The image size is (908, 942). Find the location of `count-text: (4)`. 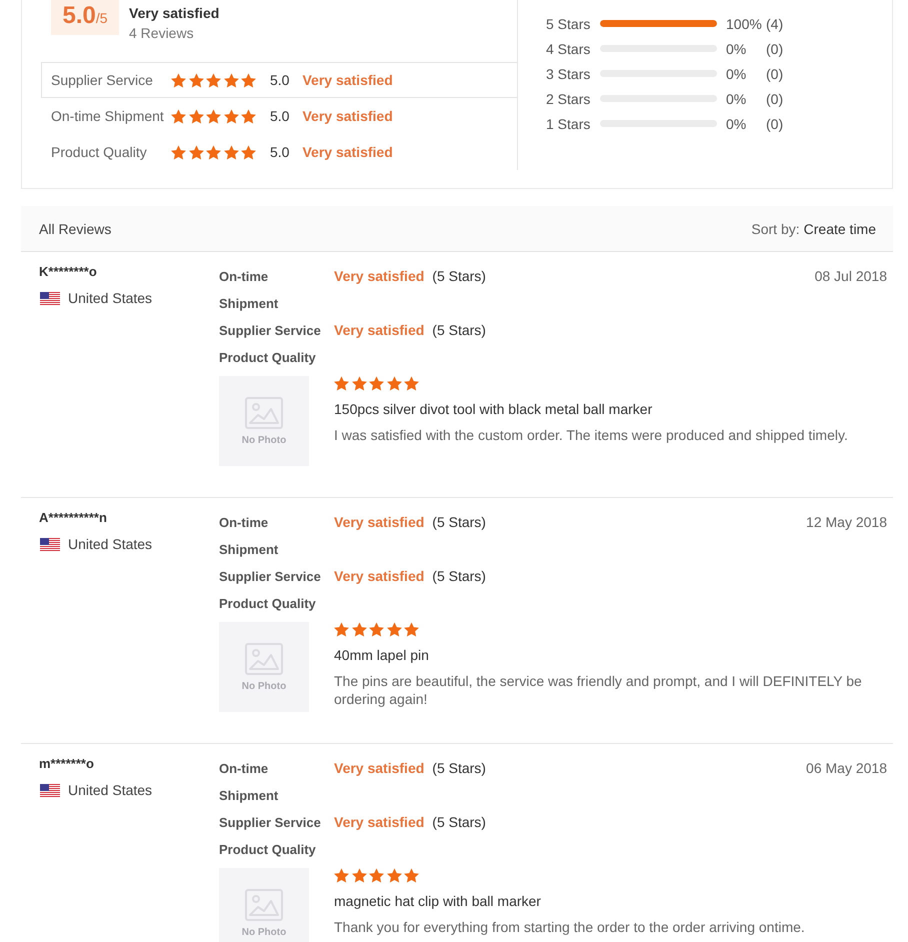

count-text: (4) is located at coordinates (775, 24).